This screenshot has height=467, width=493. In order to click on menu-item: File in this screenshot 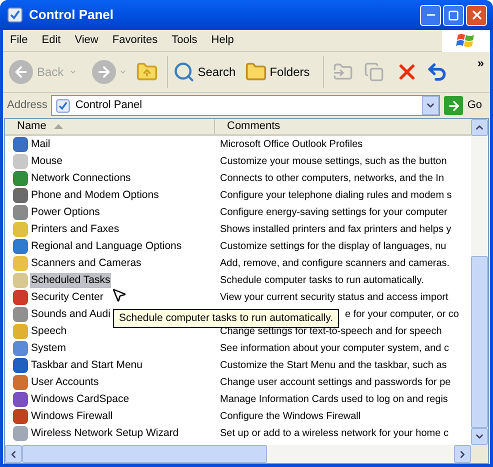, I will do `click(19, 40)`.